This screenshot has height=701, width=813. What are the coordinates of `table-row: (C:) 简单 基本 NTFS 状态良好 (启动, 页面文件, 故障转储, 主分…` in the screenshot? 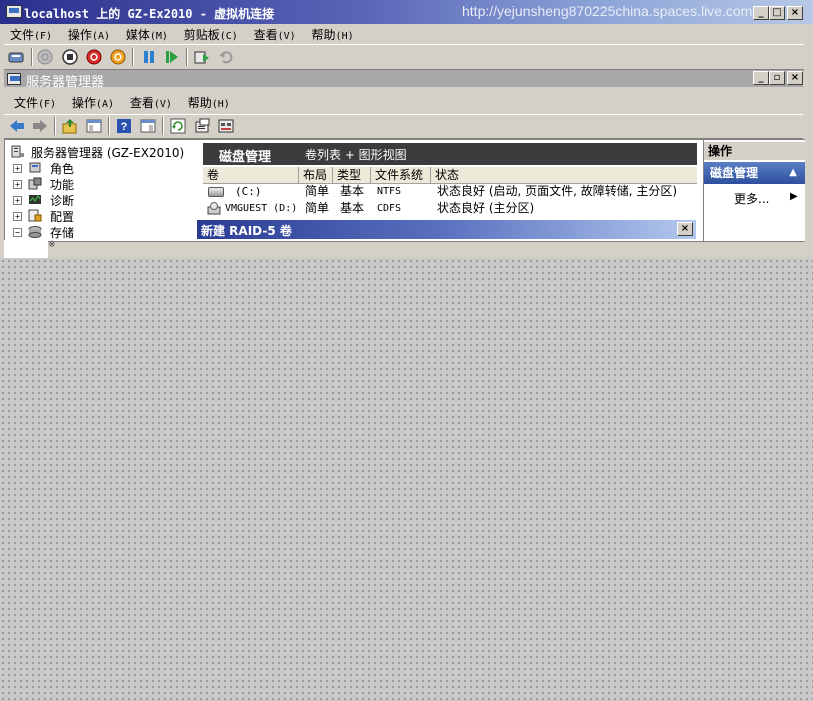 It's located at (450, 191).